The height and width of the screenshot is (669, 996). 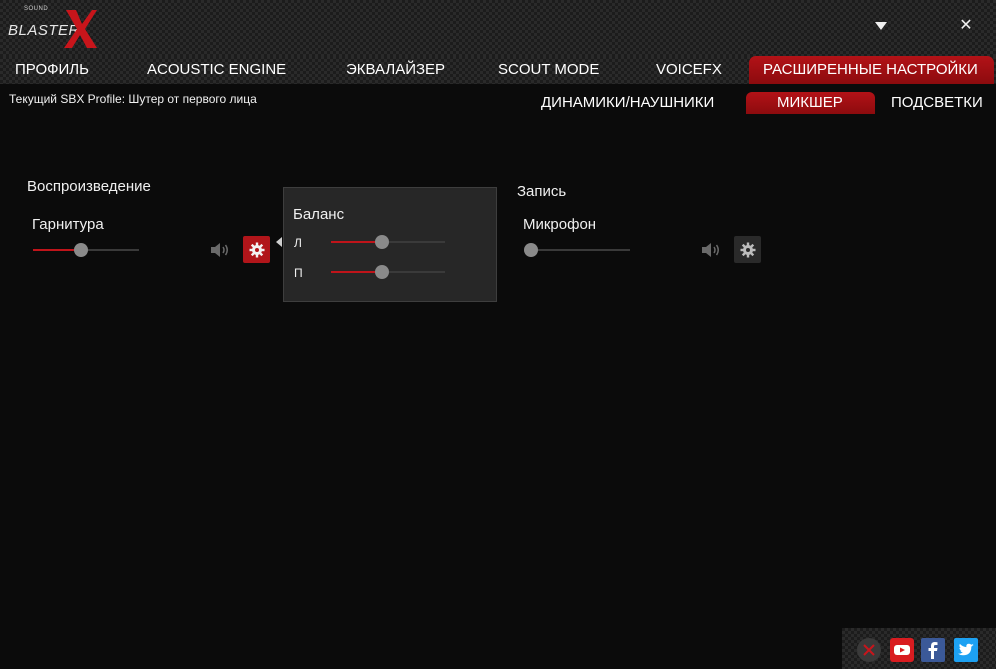 What do you see at coordinates (689, 70) in the screenshot?
I see `tab-voicefx: VOICEFX` at bounding box center [689, 70].